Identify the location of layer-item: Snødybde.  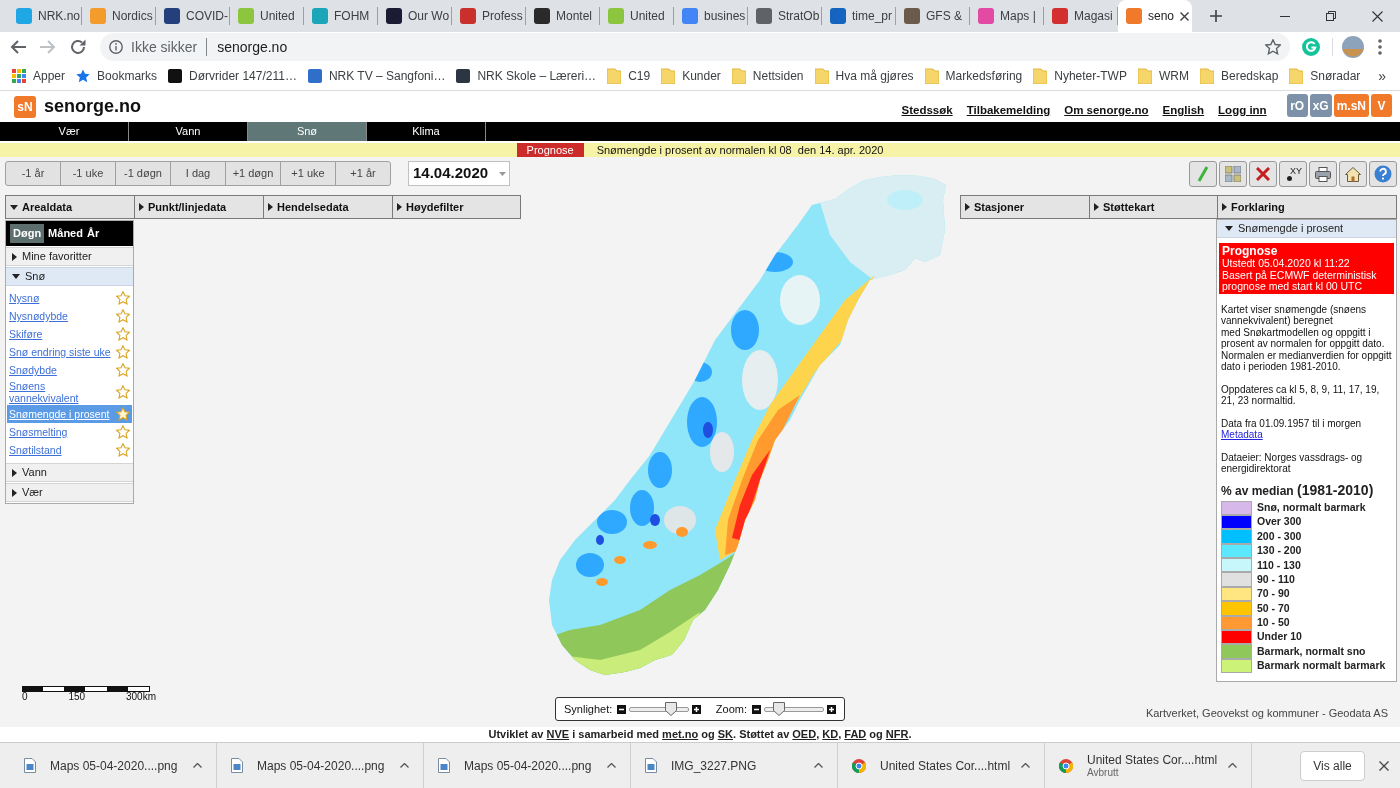
(69, 370).